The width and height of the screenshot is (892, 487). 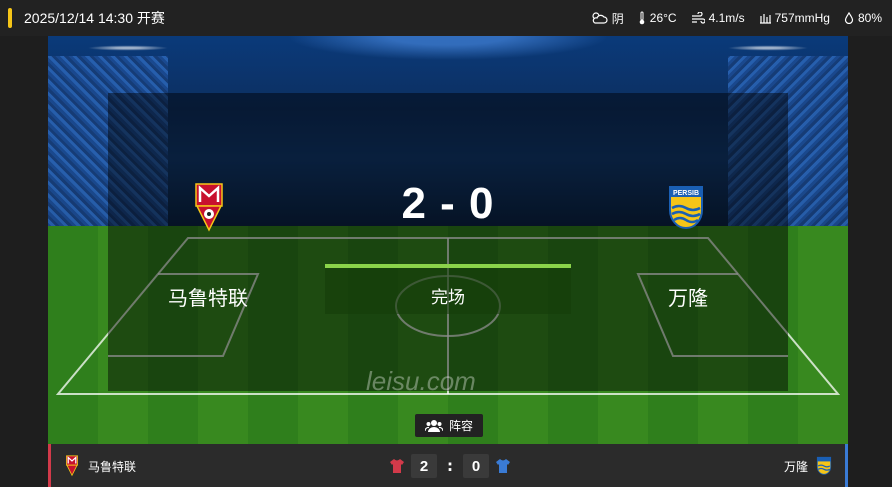 What do you see at coordinates (460, 426) in the screenshot?
I see `lineup-label: 阵容` at bounding box center [460, 426].